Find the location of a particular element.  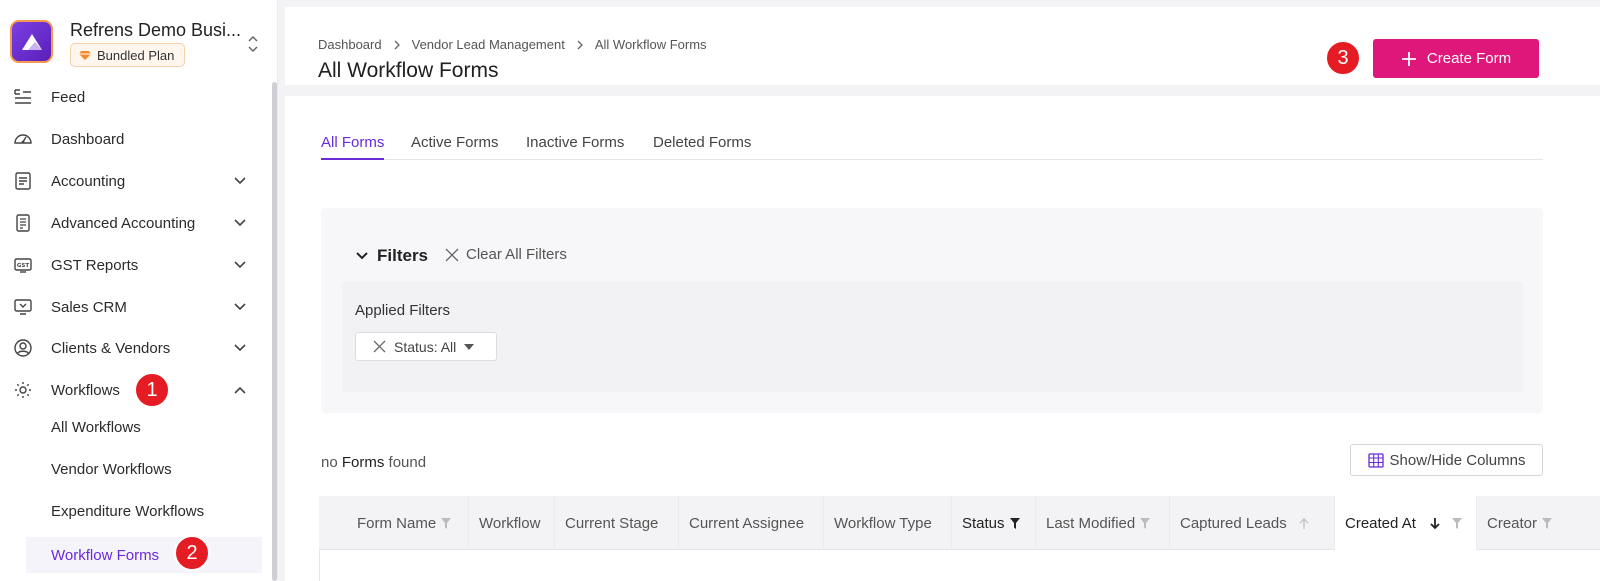

column-label: Current Assignee is located at coordinates (747, 523).